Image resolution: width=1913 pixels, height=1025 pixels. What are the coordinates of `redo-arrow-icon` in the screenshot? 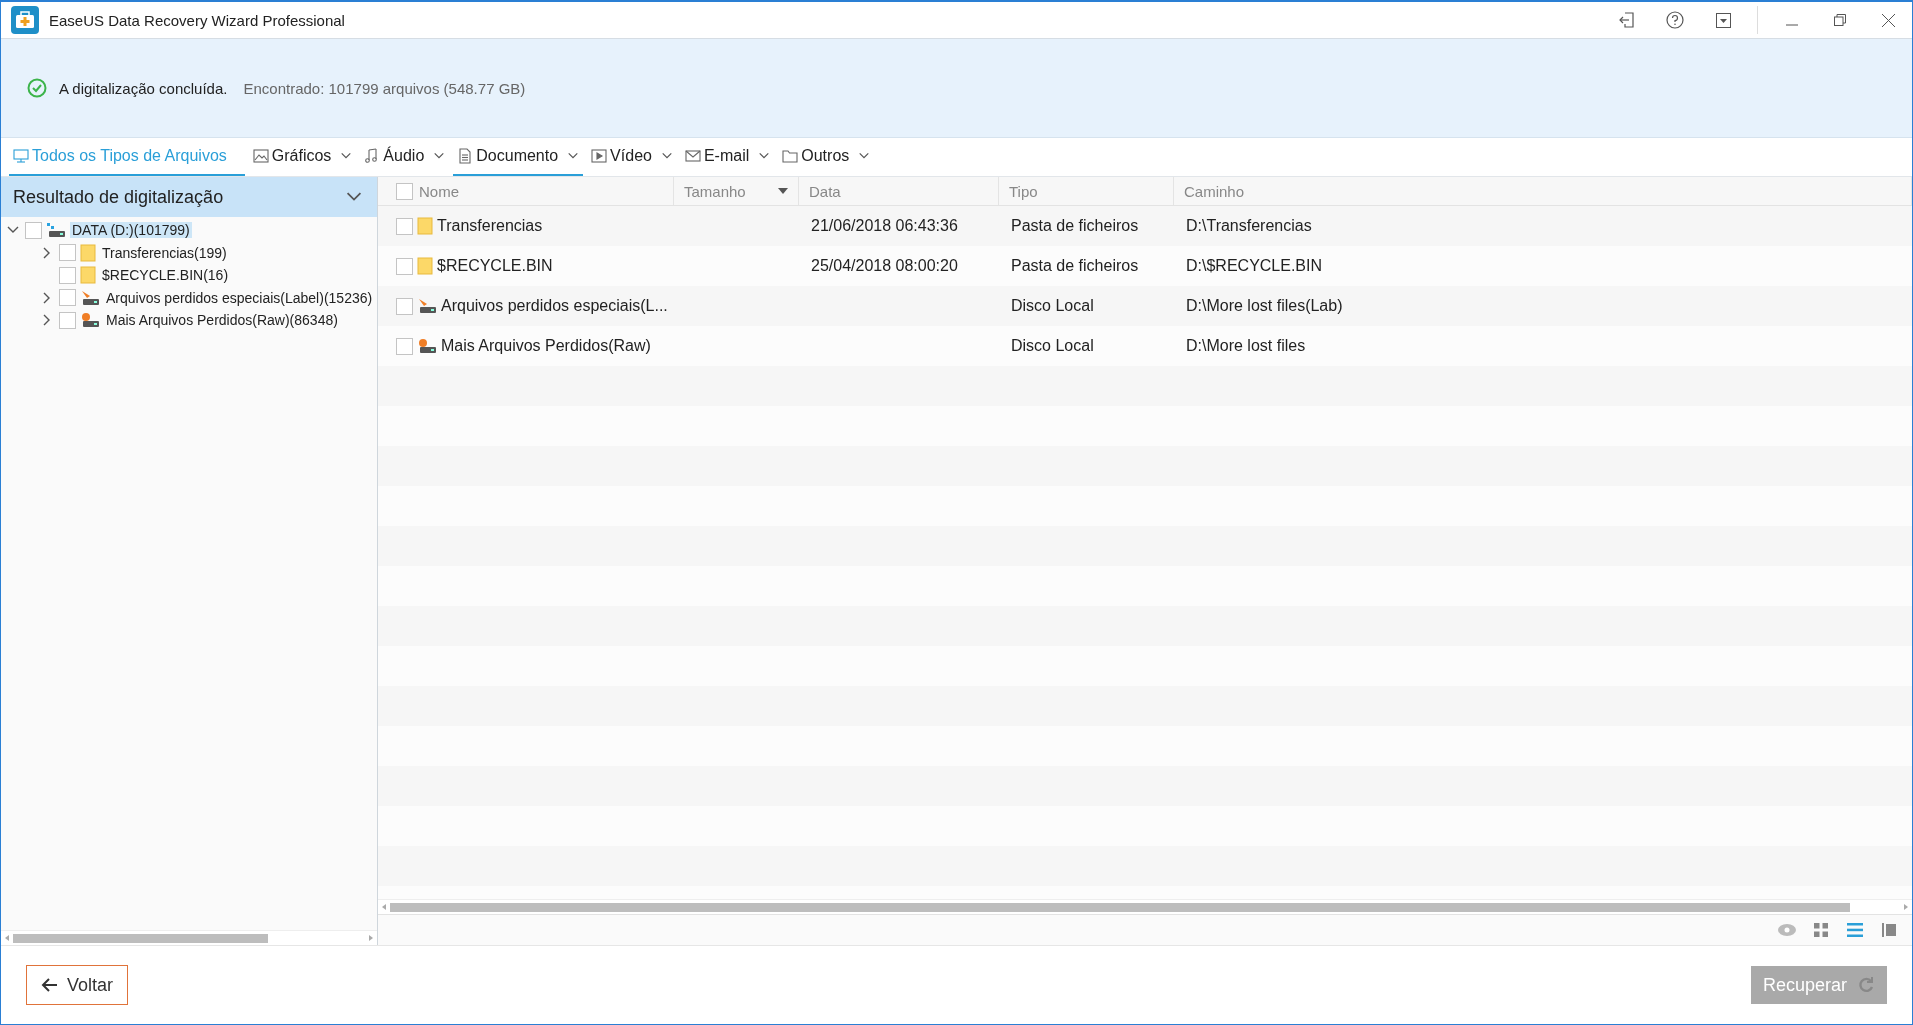 It's located at (1866, 985).